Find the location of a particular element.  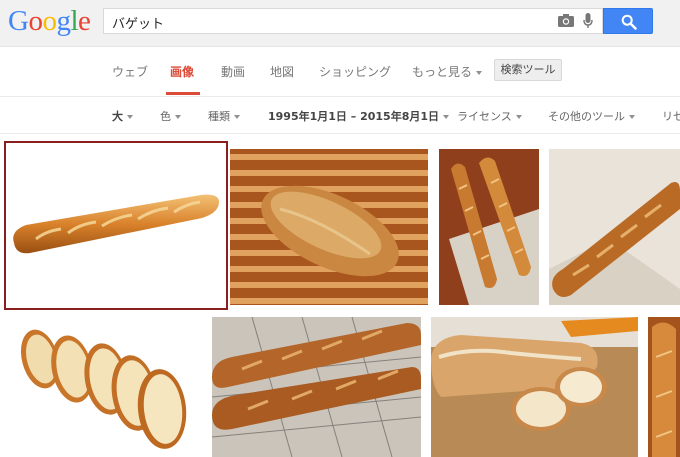

tab-maps: 地図 is located at coordinates (282, 71).